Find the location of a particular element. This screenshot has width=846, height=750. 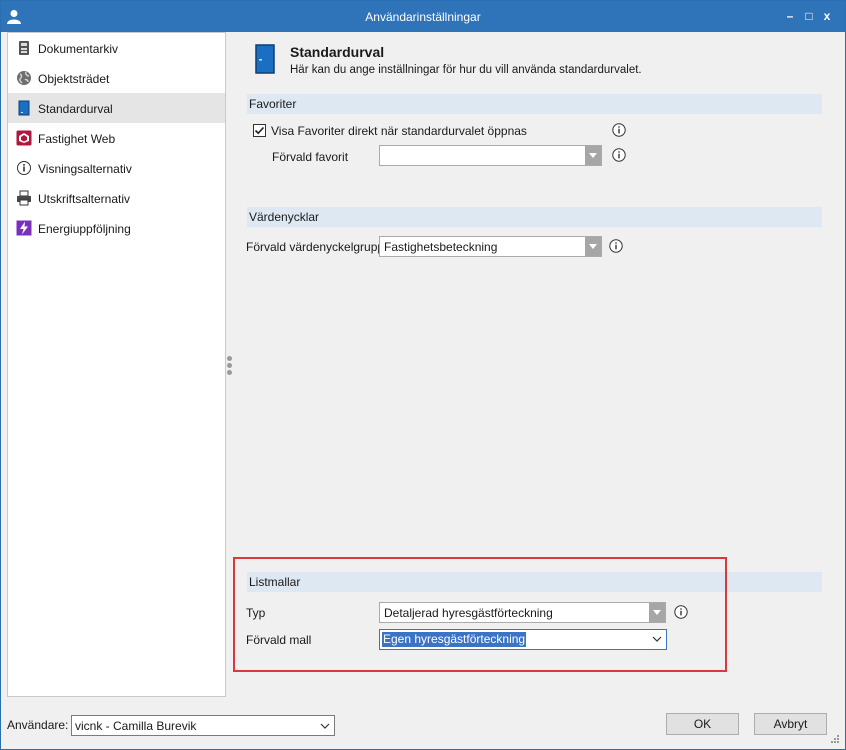

nav-item-label: Visningsalternativ is located at coordinates (85, 169).